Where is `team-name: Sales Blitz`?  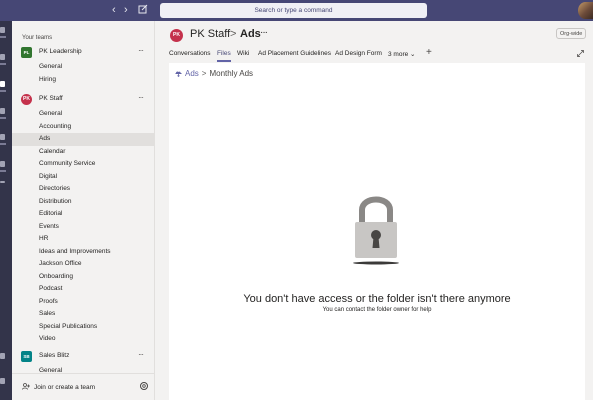
team-name: Sales Blitz is located at coordinates (54, 355).